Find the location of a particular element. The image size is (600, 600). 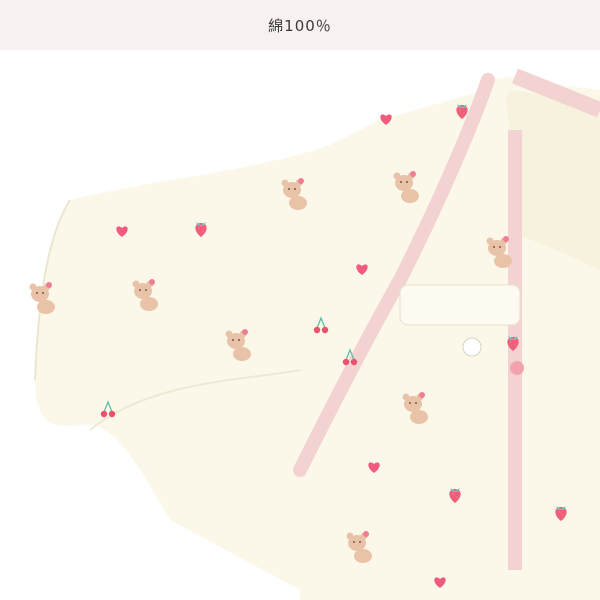

snap-button-pink is located at coordinates (517, 368).